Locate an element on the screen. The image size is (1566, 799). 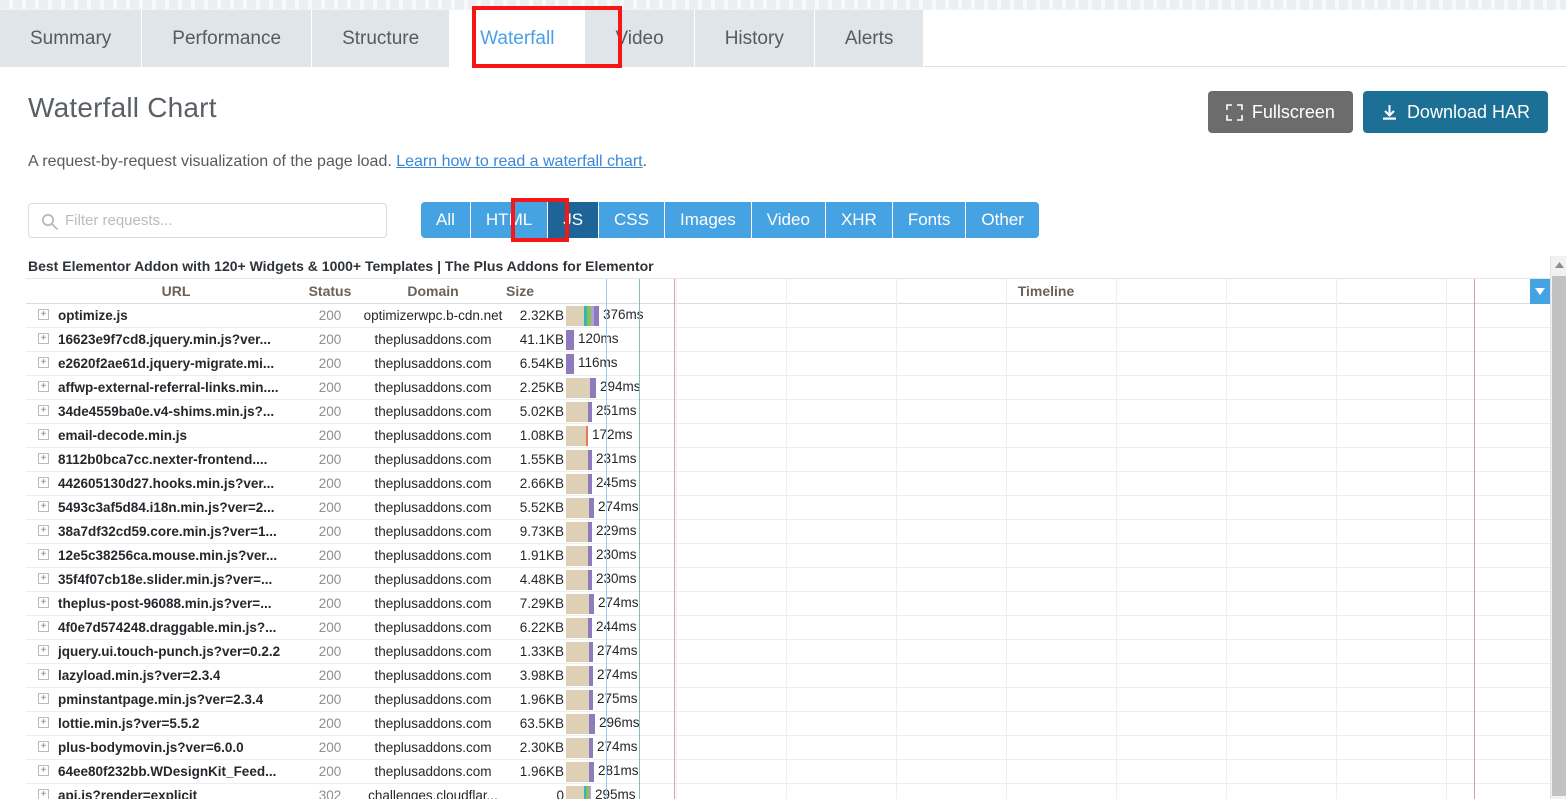
tab-performance: Performance is located at coordinates (227, 38).